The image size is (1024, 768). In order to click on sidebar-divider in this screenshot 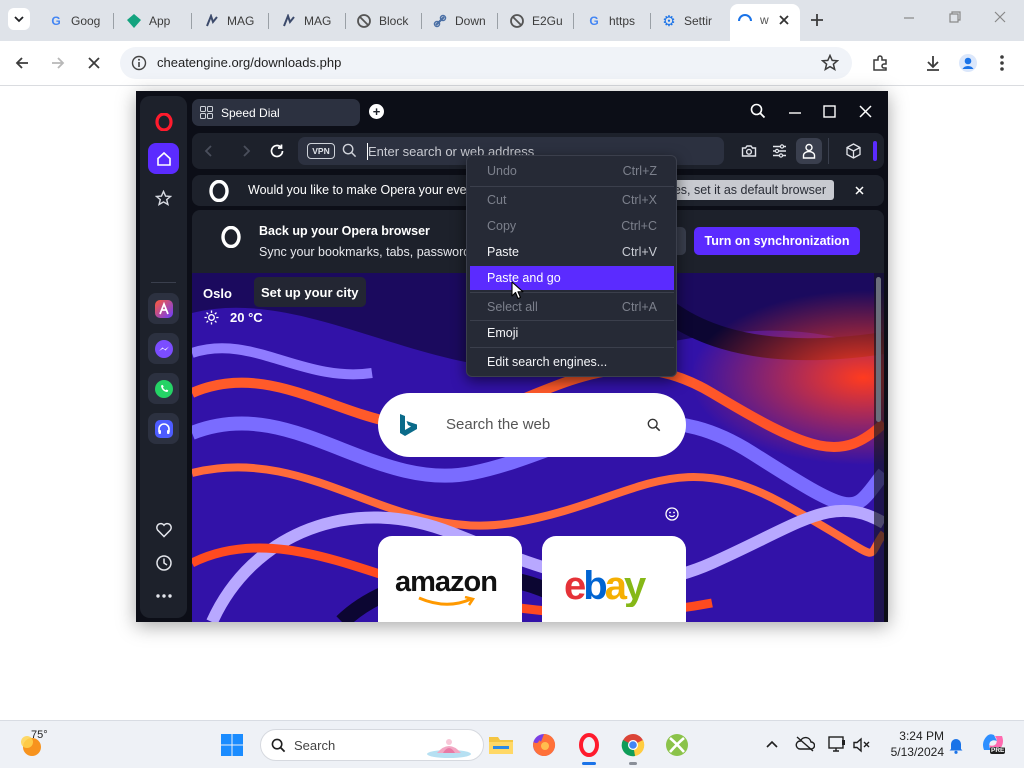, I will do `click(163, 282)`.